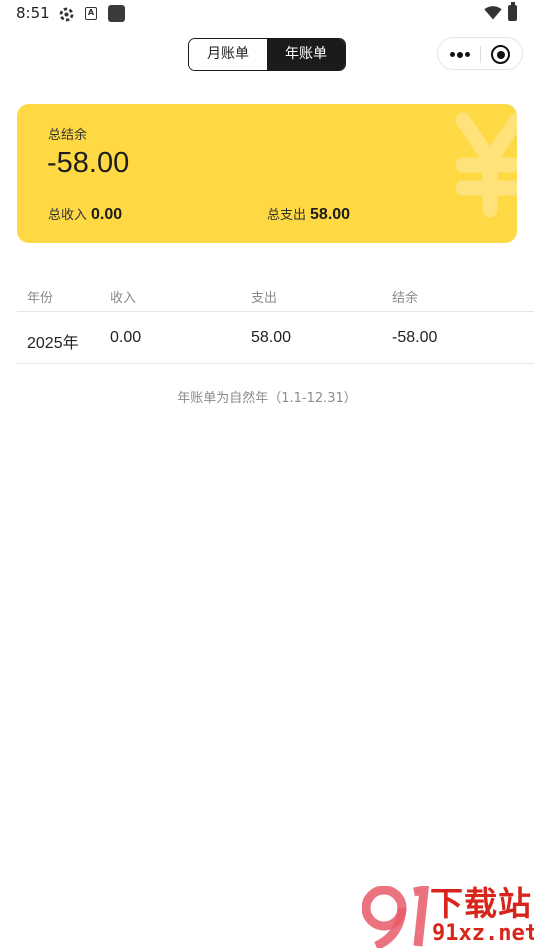  What do you see at coordinates (91, 13) in the screenshot?
I see `font-a-icon: A` at bounding box center [91, 13].